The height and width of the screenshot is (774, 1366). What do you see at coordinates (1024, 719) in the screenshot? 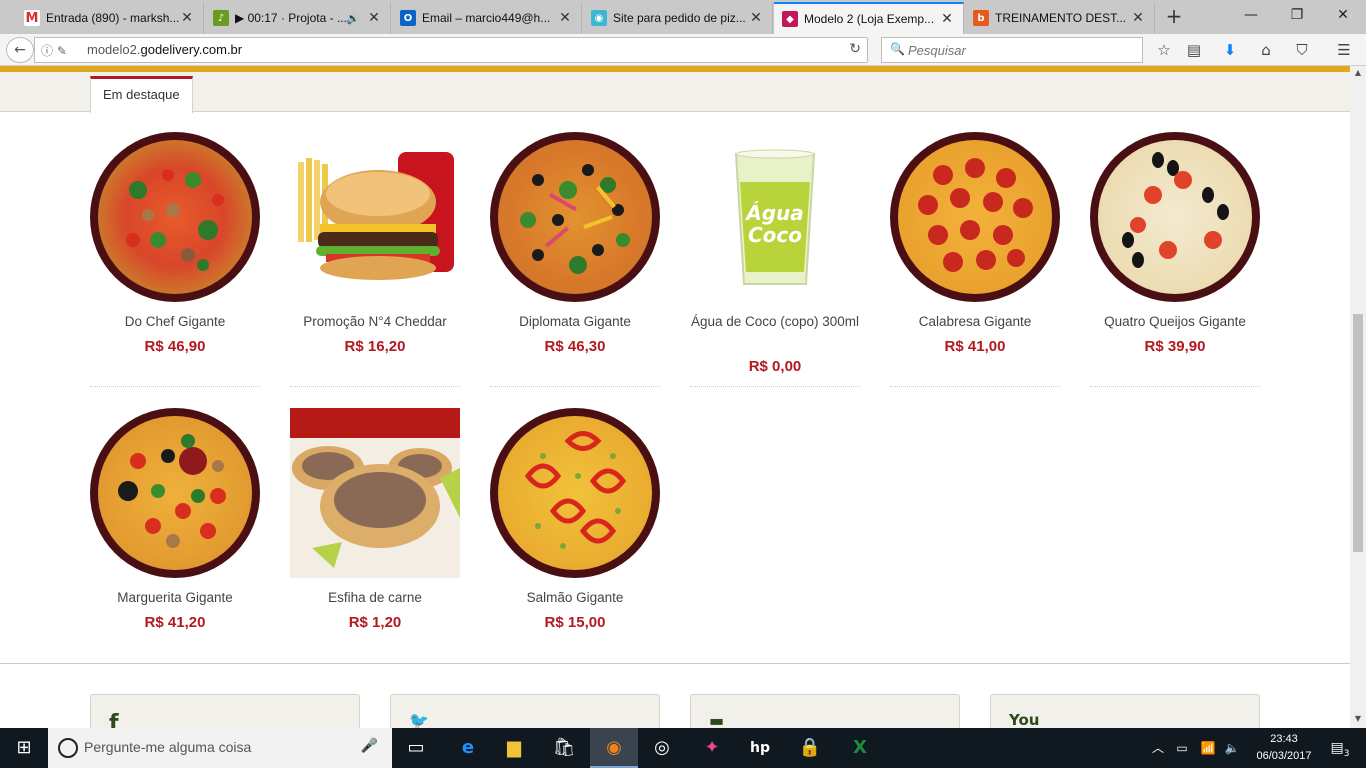
I see `youtube-icon: You` at bounding box center [1024, 719].